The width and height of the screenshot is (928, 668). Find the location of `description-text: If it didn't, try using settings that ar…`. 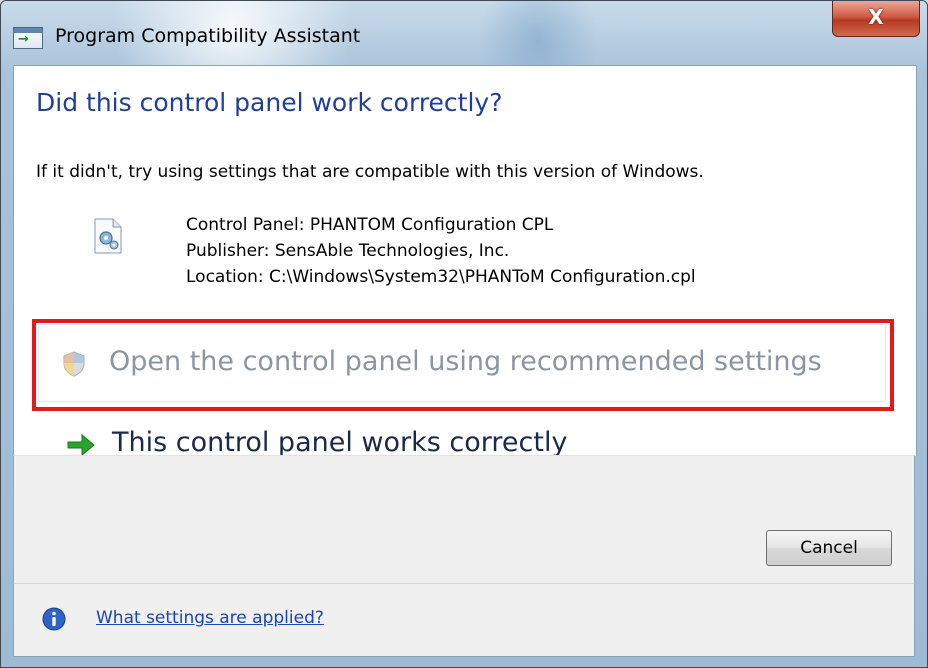

description-text: If it didn't, try using settings that ar… is located at coordinates (370, 172).